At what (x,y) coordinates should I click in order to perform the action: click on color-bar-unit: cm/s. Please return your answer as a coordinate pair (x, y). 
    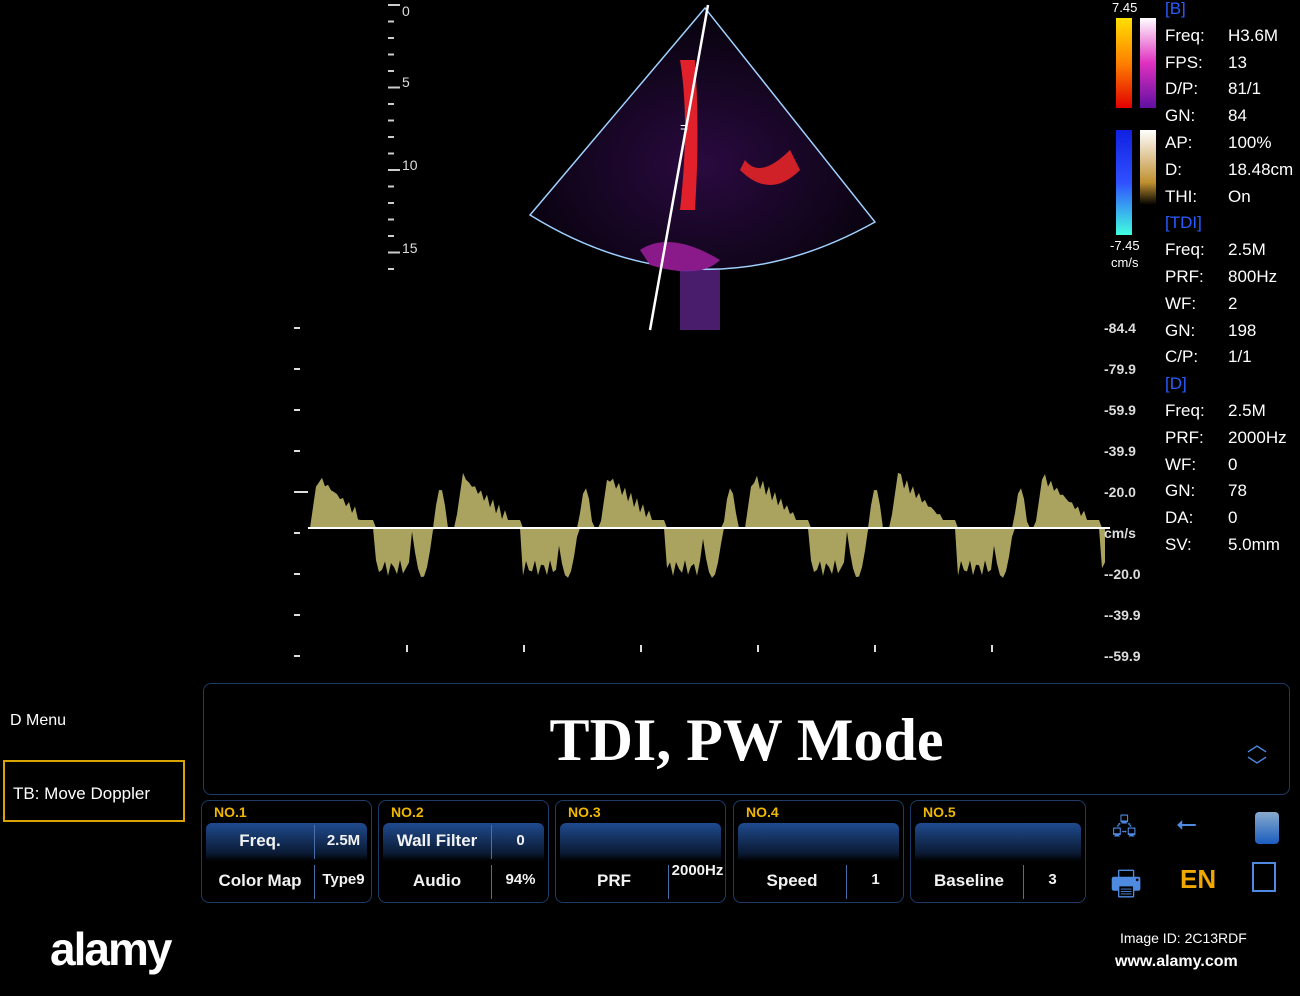
    Looking at the image, I should click on (1125, 262).